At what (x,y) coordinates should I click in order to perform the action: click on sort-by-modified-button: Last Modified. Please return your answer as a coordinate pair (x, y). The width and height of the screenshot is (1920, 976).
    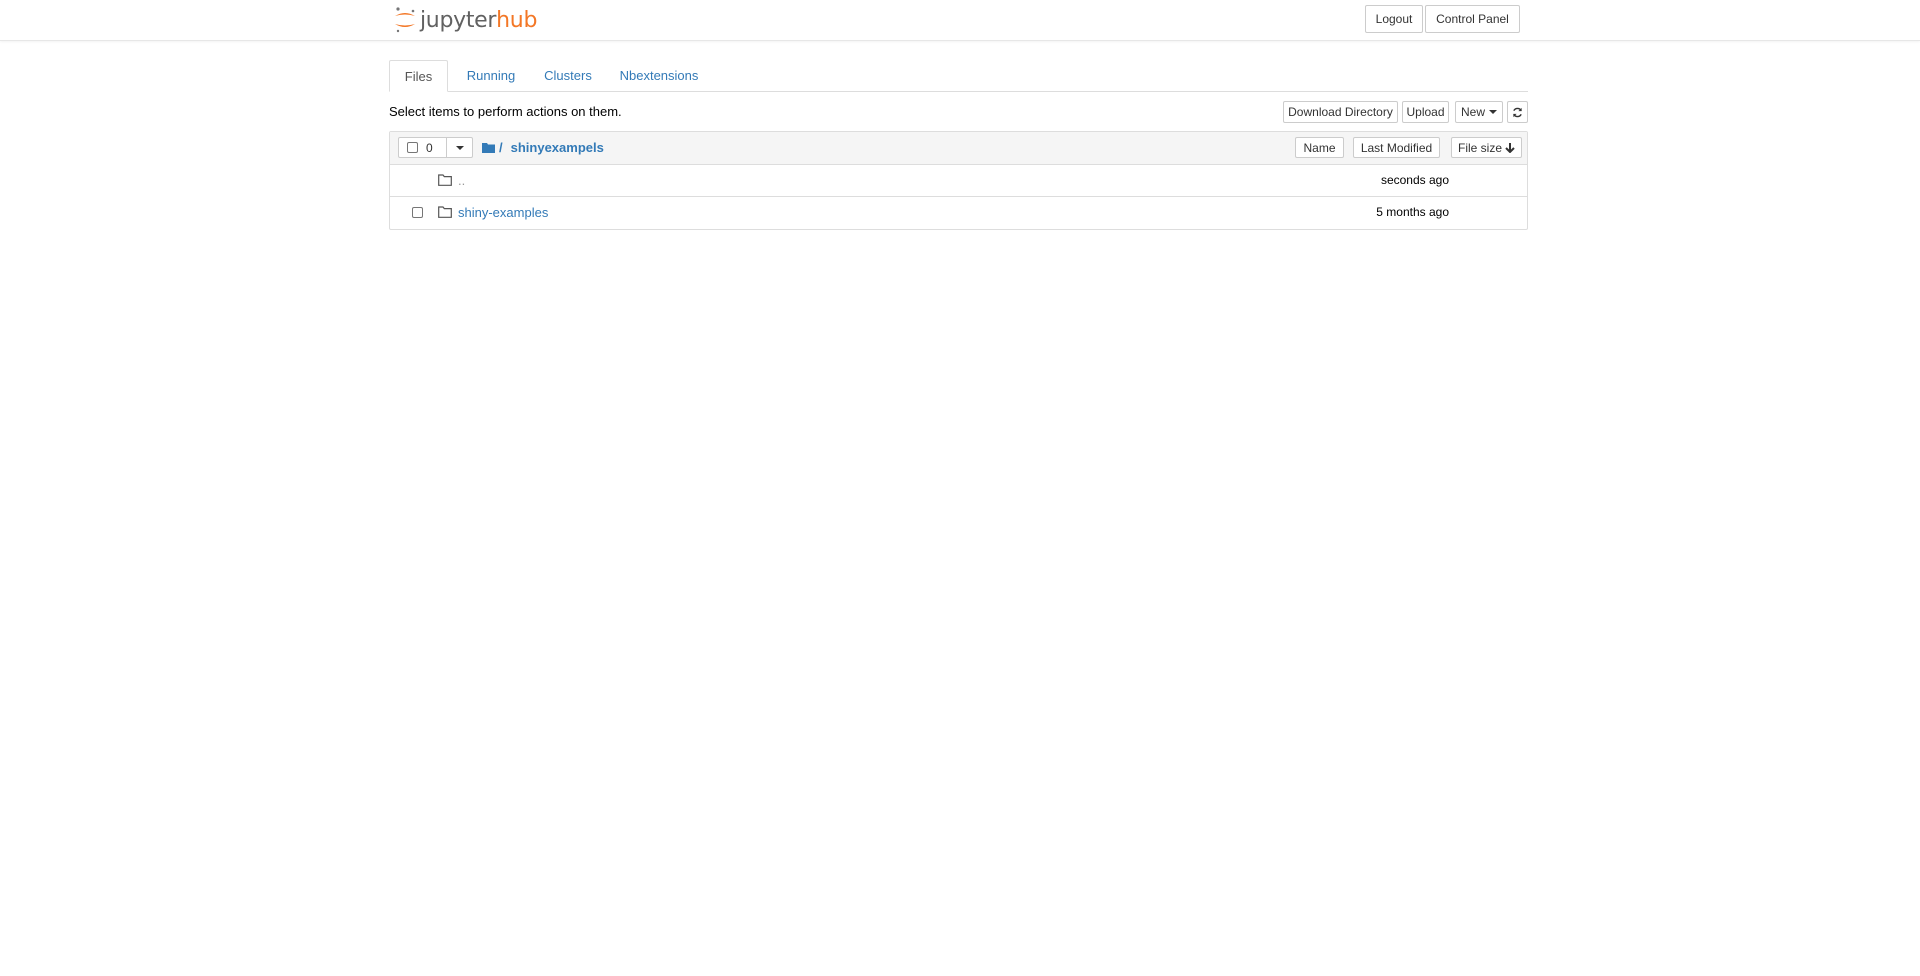
    Looking at the image, I should click on (1396, 147).